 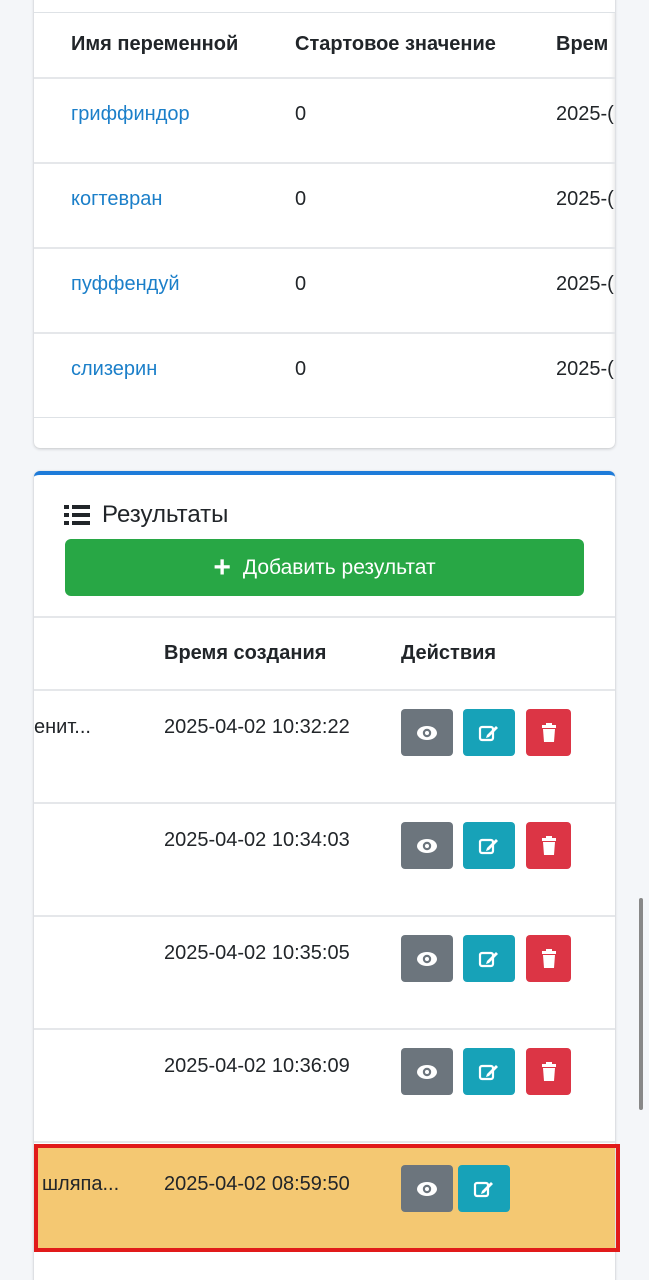 What do you see at coordinates (324, 206) in the screenshot?
I see `table-row: когтевран 0 2025-(` at bounding box center [324, 206].